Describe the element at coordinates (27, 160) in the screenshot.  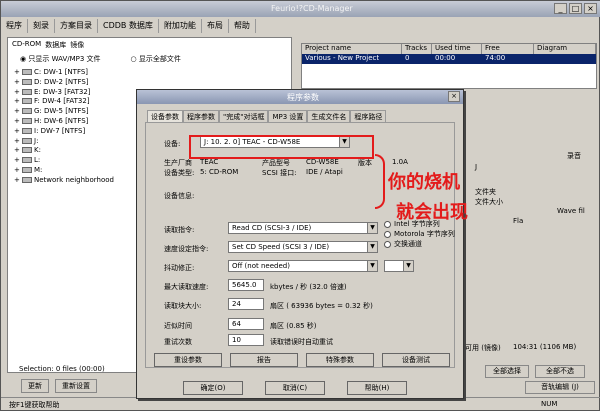
I see `cd-drive-icon` at that location.